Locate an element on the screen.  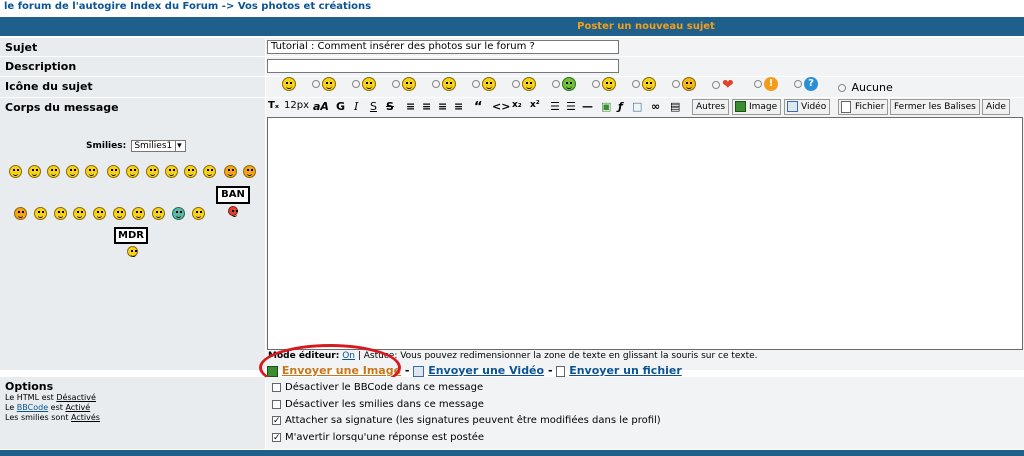
description-input is located at coordinates (443, 66).